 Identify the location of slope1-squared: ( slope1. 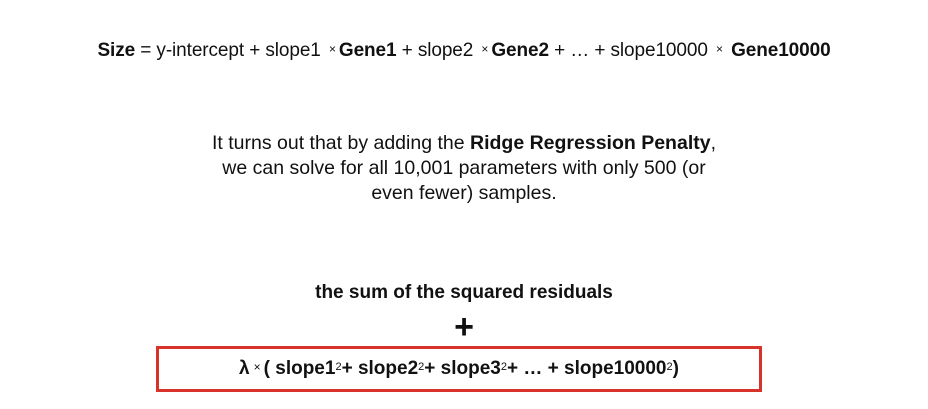
(299, 368).